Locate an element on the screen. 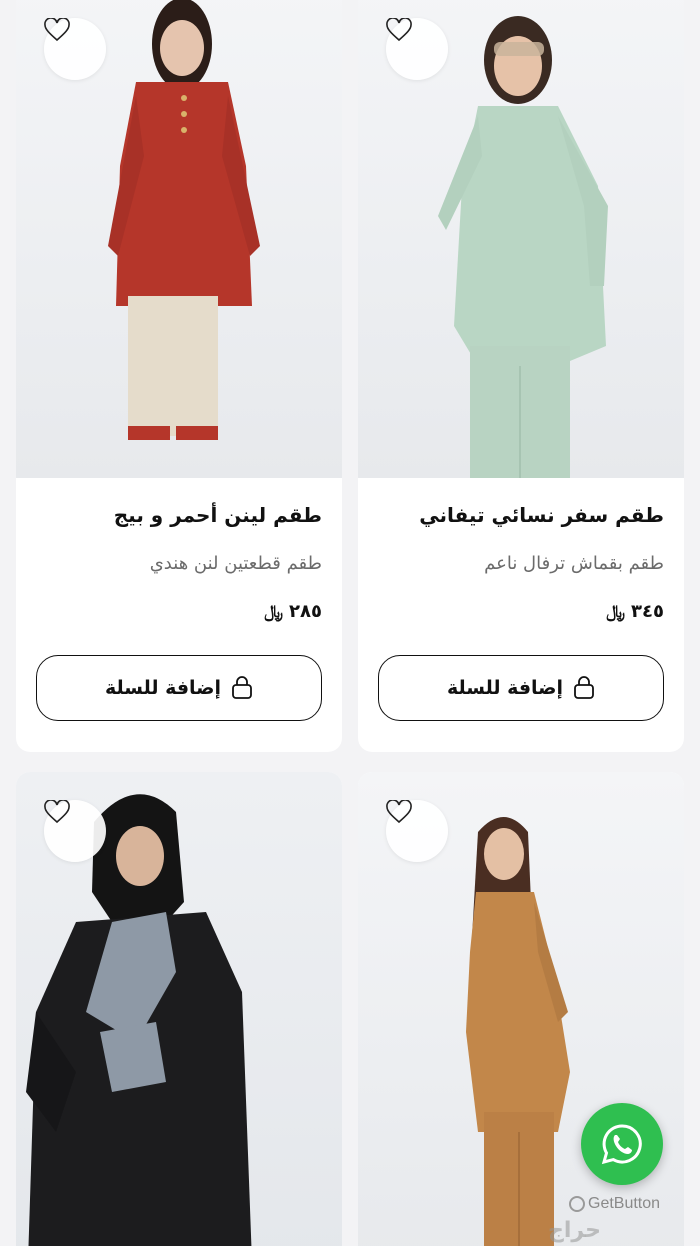 Image resolution: width=700 pixels, height=1246 pixels. product-price: ٣٤٥ ﷼ is located at coordinates (521, 612).